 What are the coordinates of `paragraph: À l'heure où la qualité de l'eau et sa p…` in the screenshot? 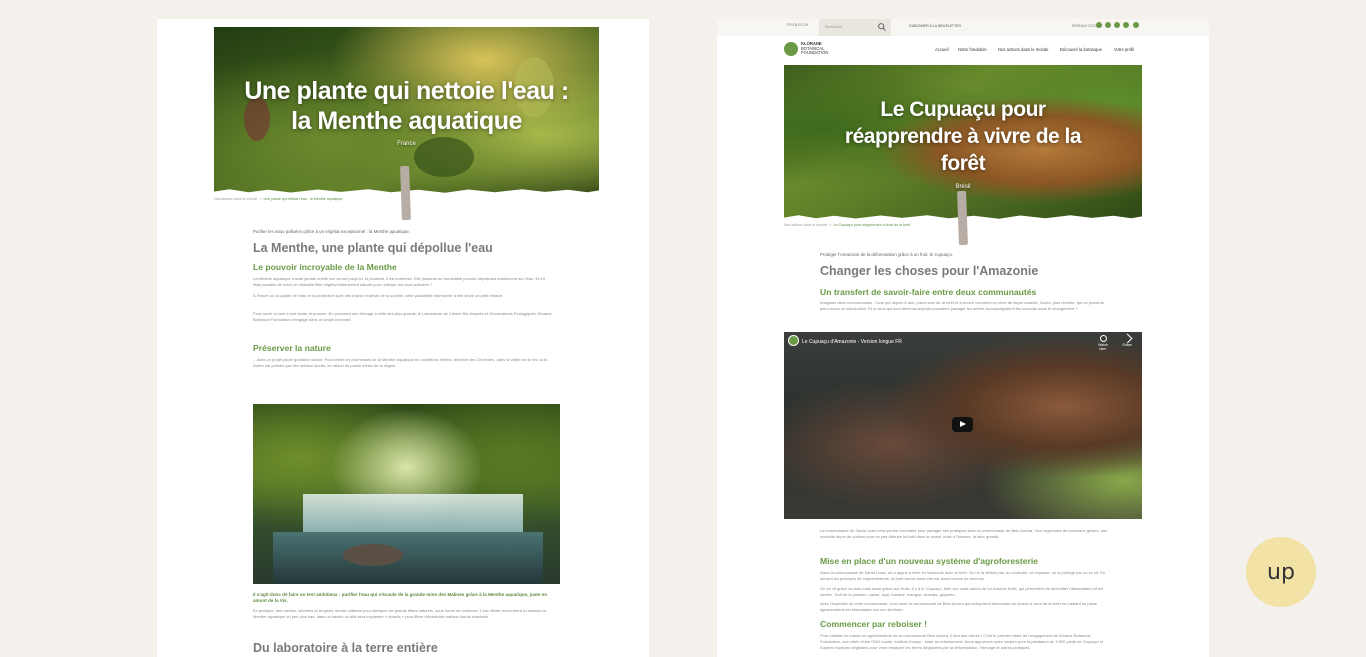 It's located at (378, 295).